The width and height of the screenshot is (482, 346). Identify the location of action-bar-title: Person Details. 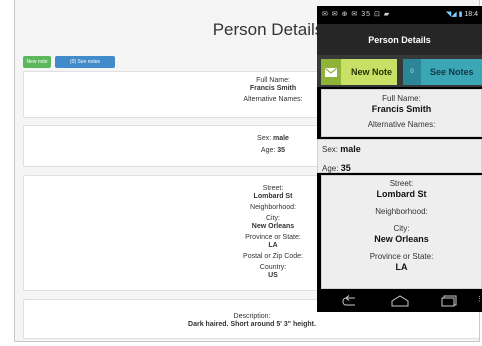
(399, 39).